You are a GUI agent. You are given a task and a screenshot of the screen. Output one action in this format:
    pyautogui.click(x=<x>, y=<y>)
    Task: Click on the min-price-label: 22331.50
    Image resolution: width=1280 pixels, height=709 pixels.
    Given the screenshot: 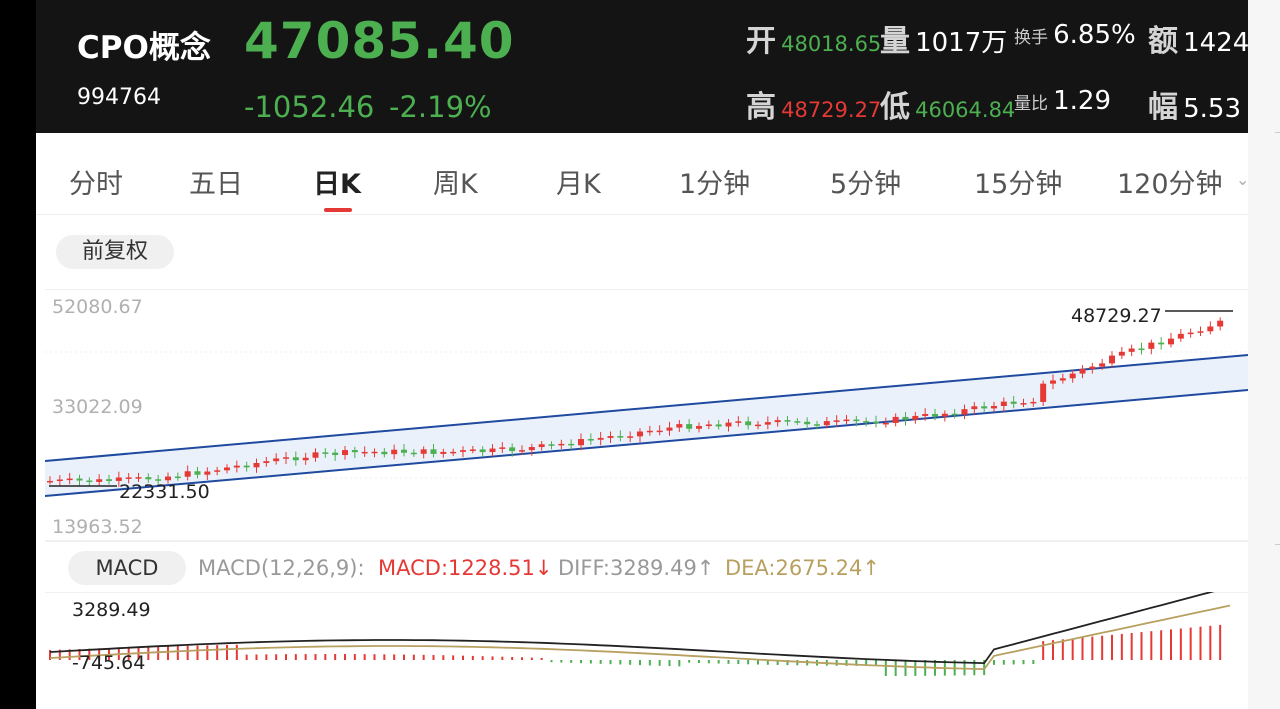 What is the action you would take?
    pyautogui.click(x=164, y=492)
    